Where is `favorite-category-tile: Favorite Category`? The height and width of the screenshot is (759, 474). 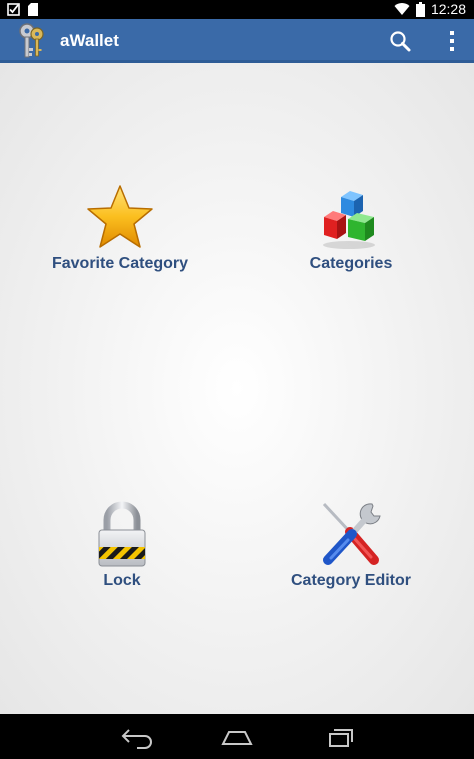 favorite-category-tile: Favorite Category is located at coordinates (120, 243).